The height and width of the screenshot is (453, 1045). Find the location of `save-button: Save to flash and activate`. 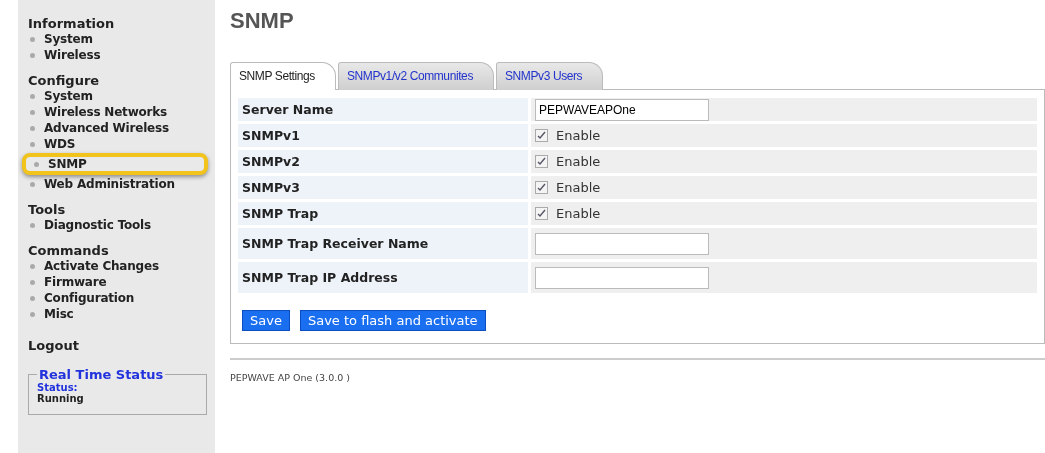

save-button: Save to flash and activate is located at coordinates (392, 320).